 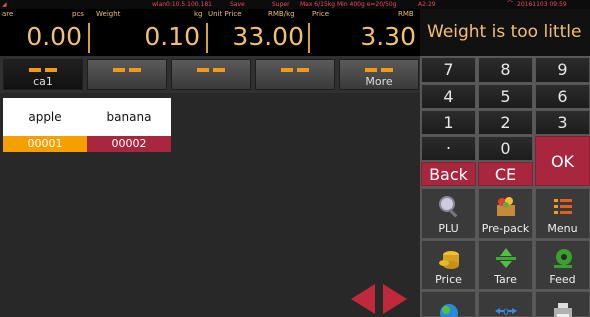 I want to click on key-7: 7, so click(x=448, y=70).